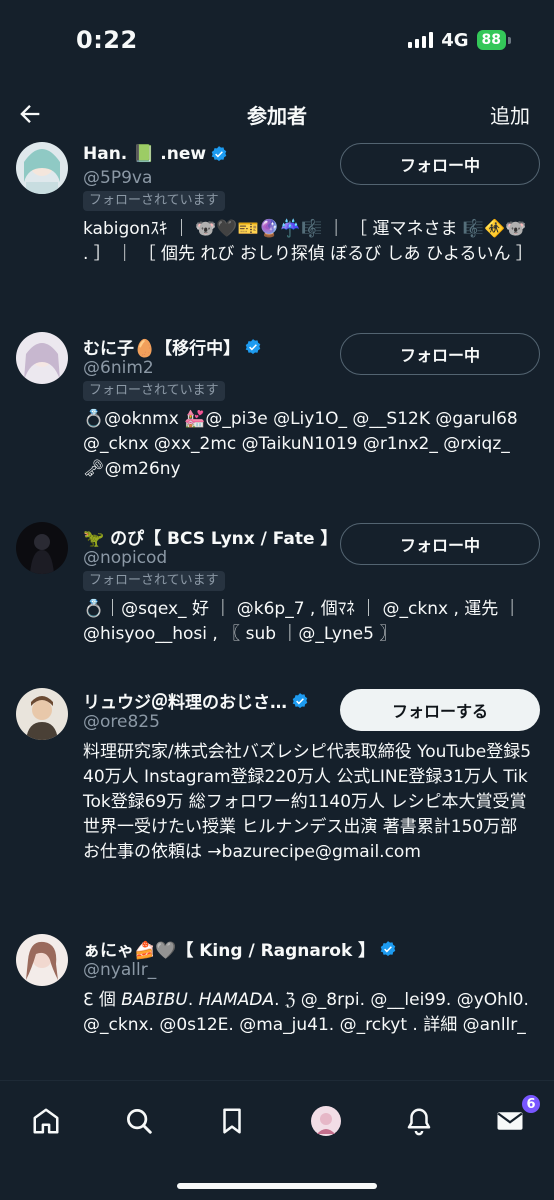 This screenshot has height=1200, width=554. Describe the element at coordinates (118, 368) in the screenshot. I see `user-handle: @6nim2` at that location.